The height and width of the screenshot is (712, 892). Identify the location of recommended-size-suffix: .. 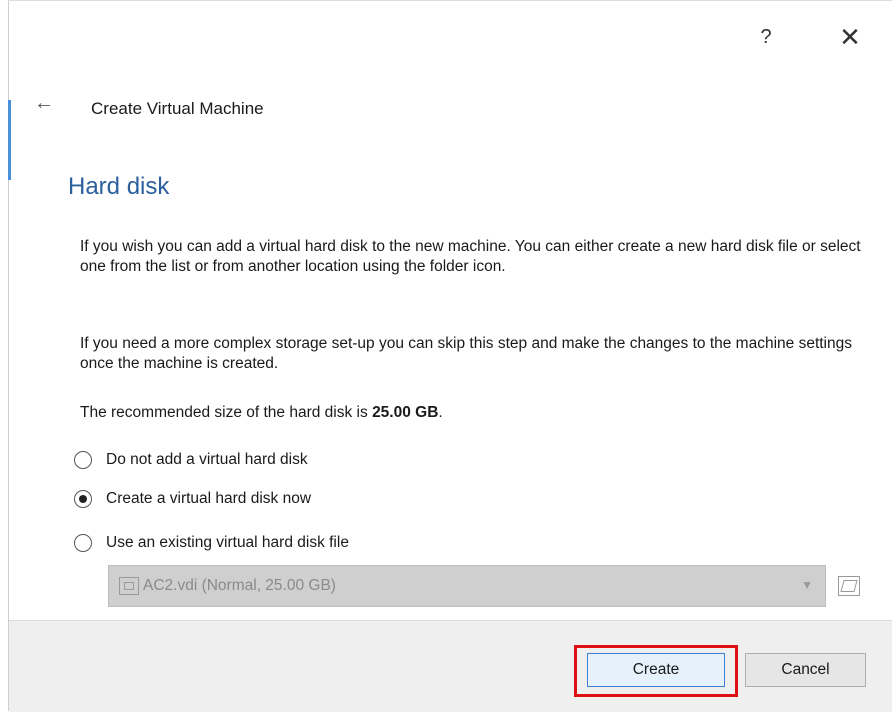
(440, 412).